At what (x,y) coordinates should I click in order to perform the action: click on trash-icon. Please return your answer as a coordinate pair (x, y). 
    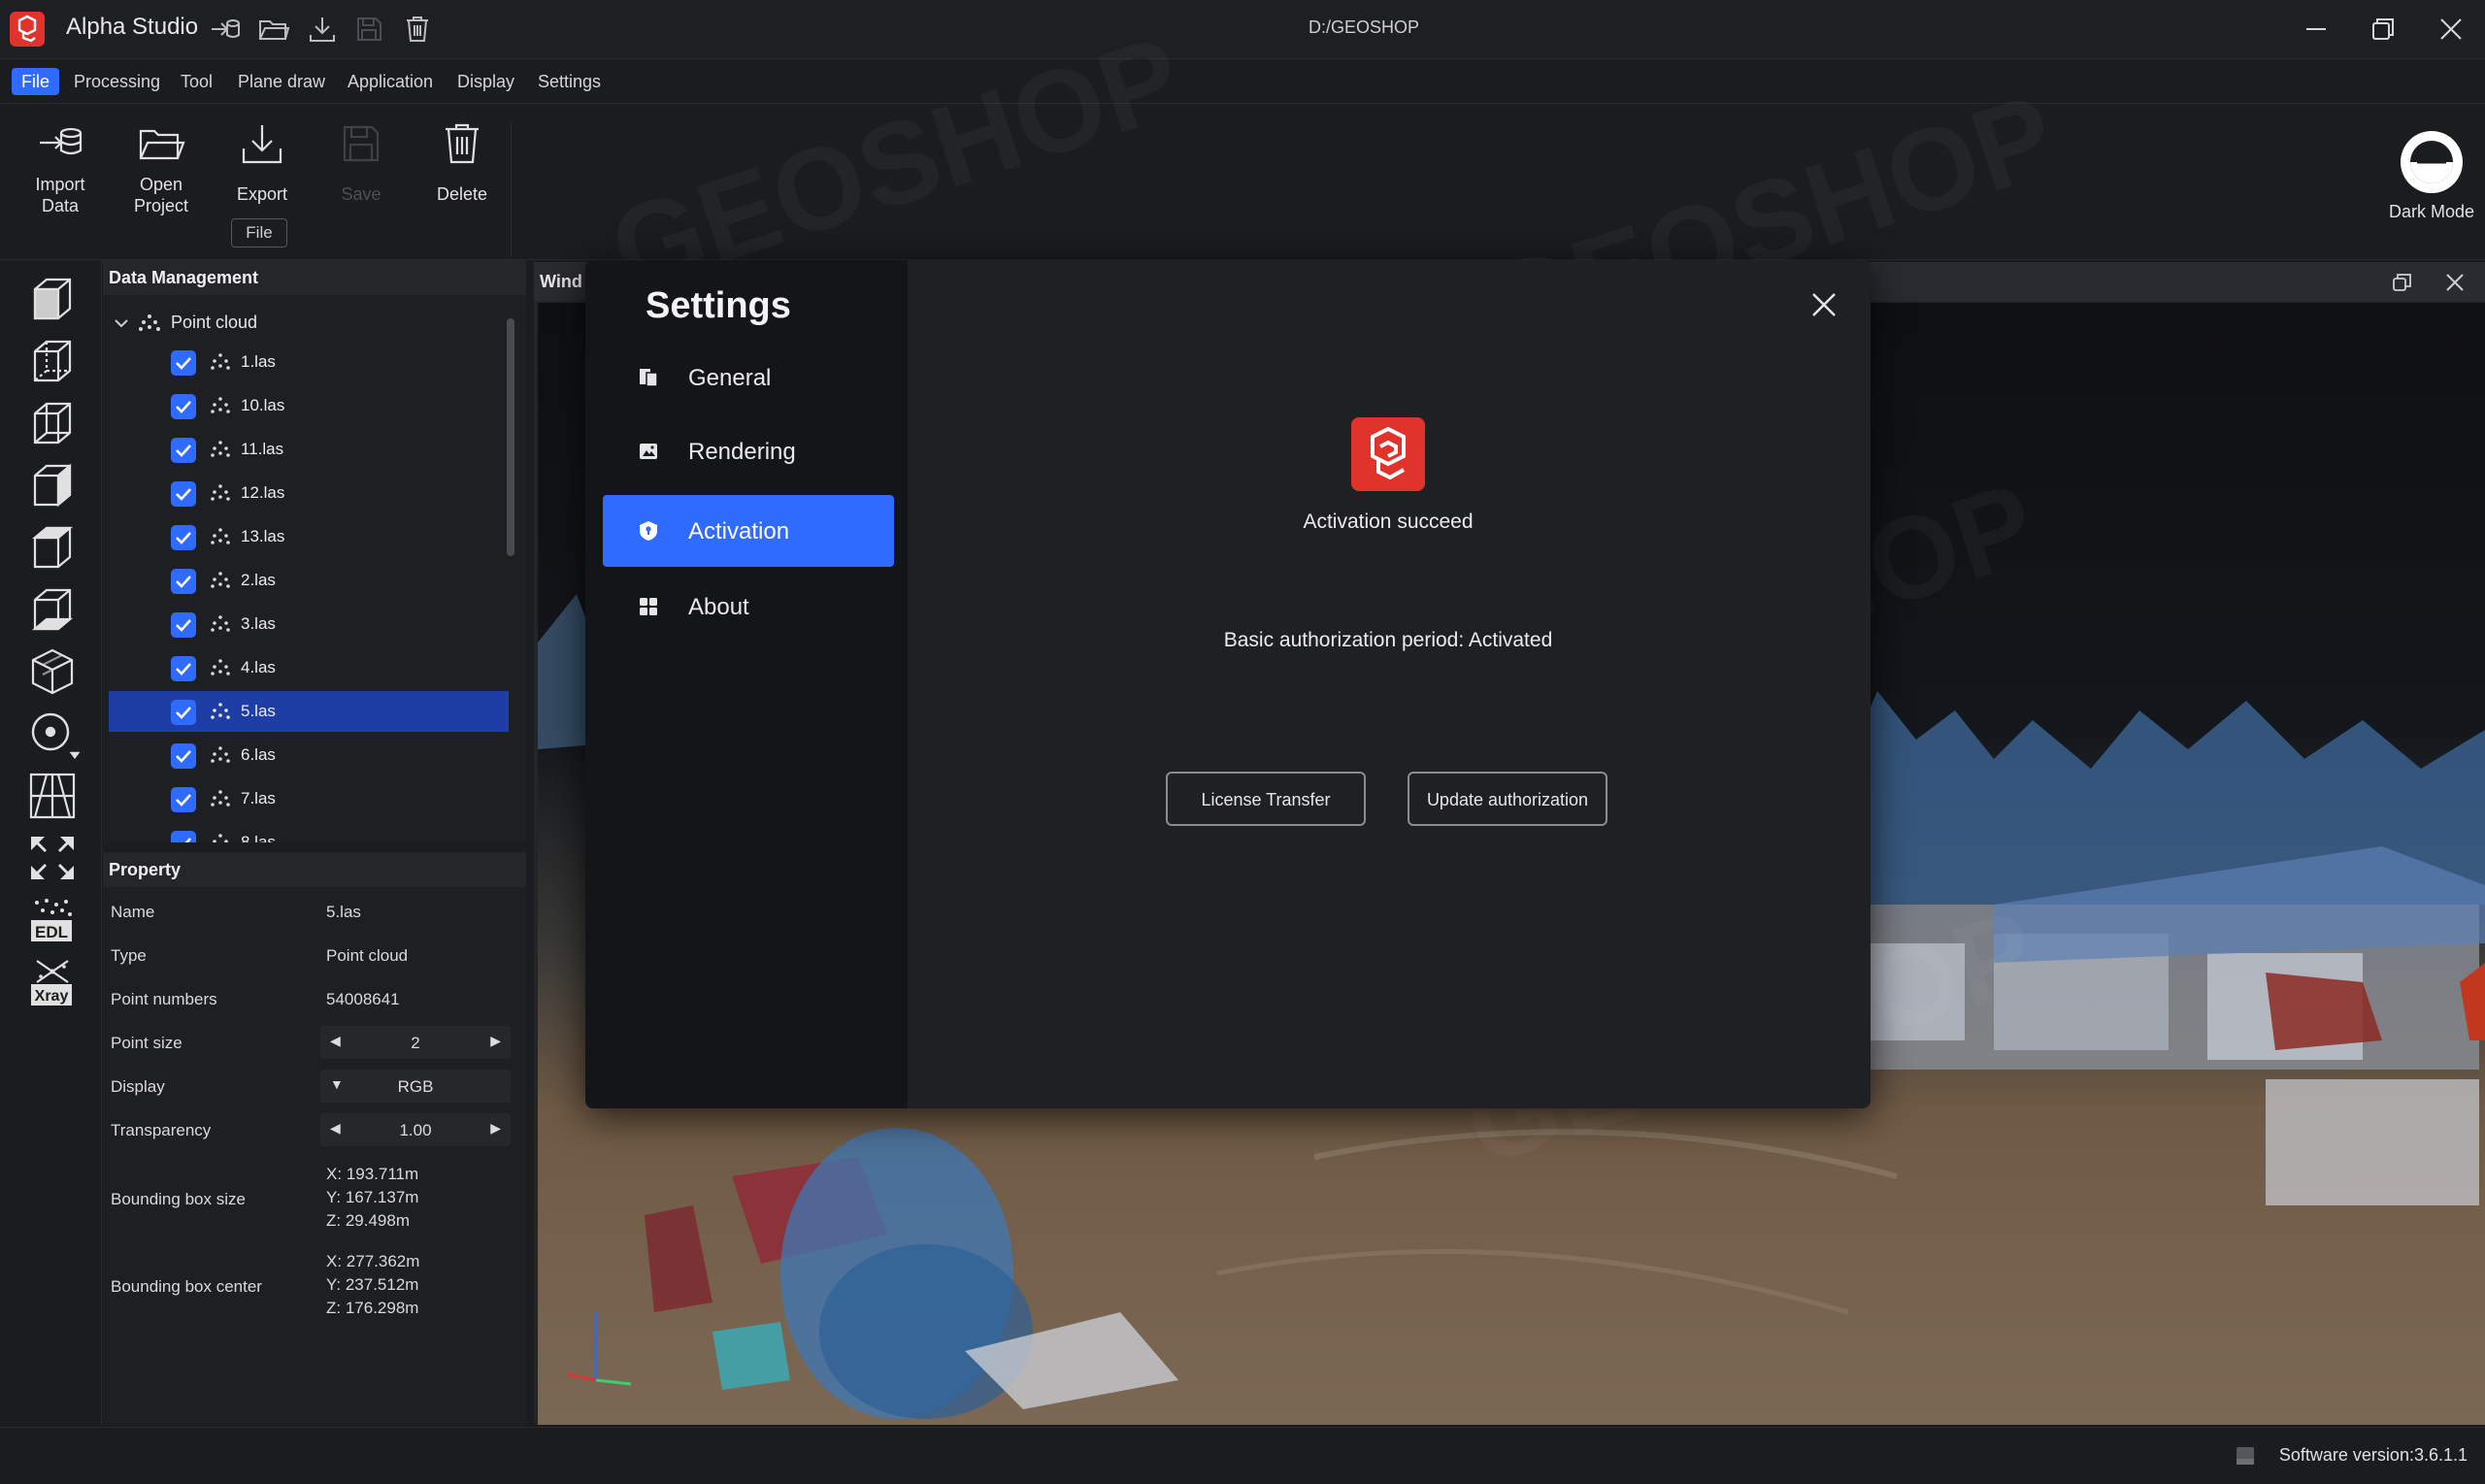
    Looking at the image, I should click on (418, 29).